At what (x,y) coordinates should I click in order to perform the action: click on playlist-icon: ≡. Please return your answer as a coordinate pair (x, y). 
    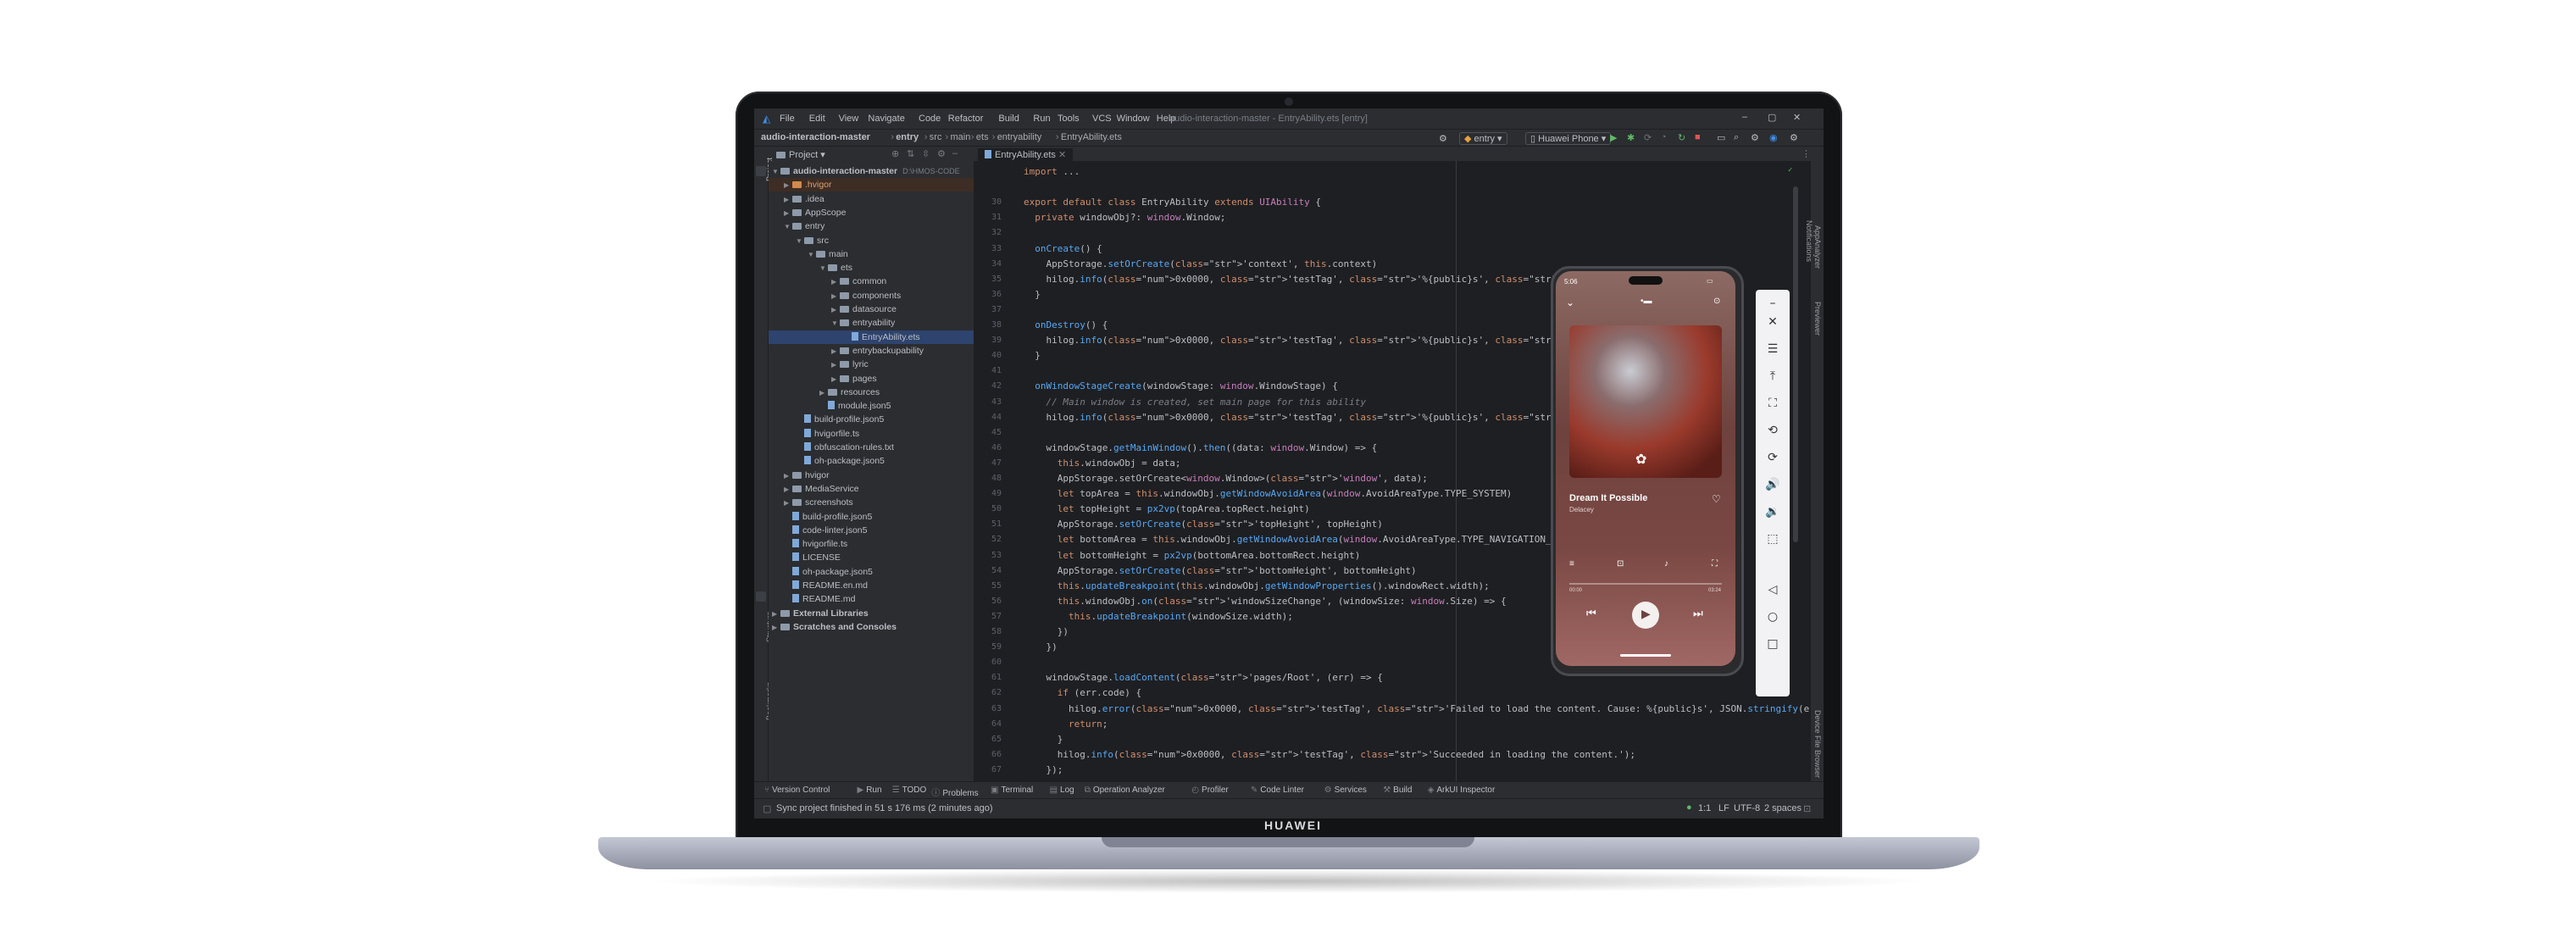
    Looking at the image, I should click on (1571, 564).